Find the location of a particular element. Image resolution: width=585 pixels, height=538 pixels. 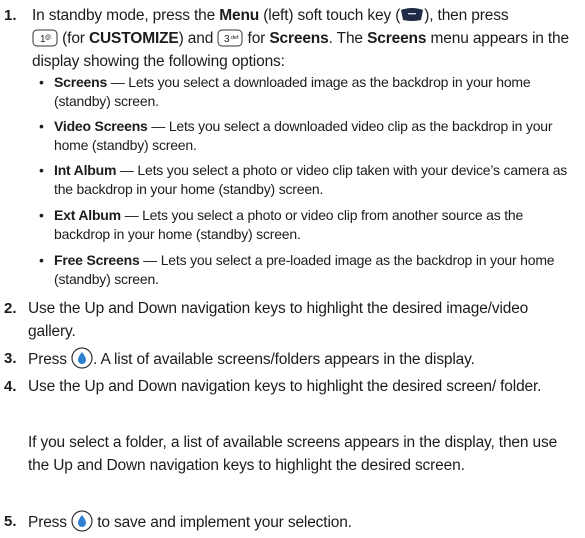

svg-text: def is located at coordinates (235, 38).